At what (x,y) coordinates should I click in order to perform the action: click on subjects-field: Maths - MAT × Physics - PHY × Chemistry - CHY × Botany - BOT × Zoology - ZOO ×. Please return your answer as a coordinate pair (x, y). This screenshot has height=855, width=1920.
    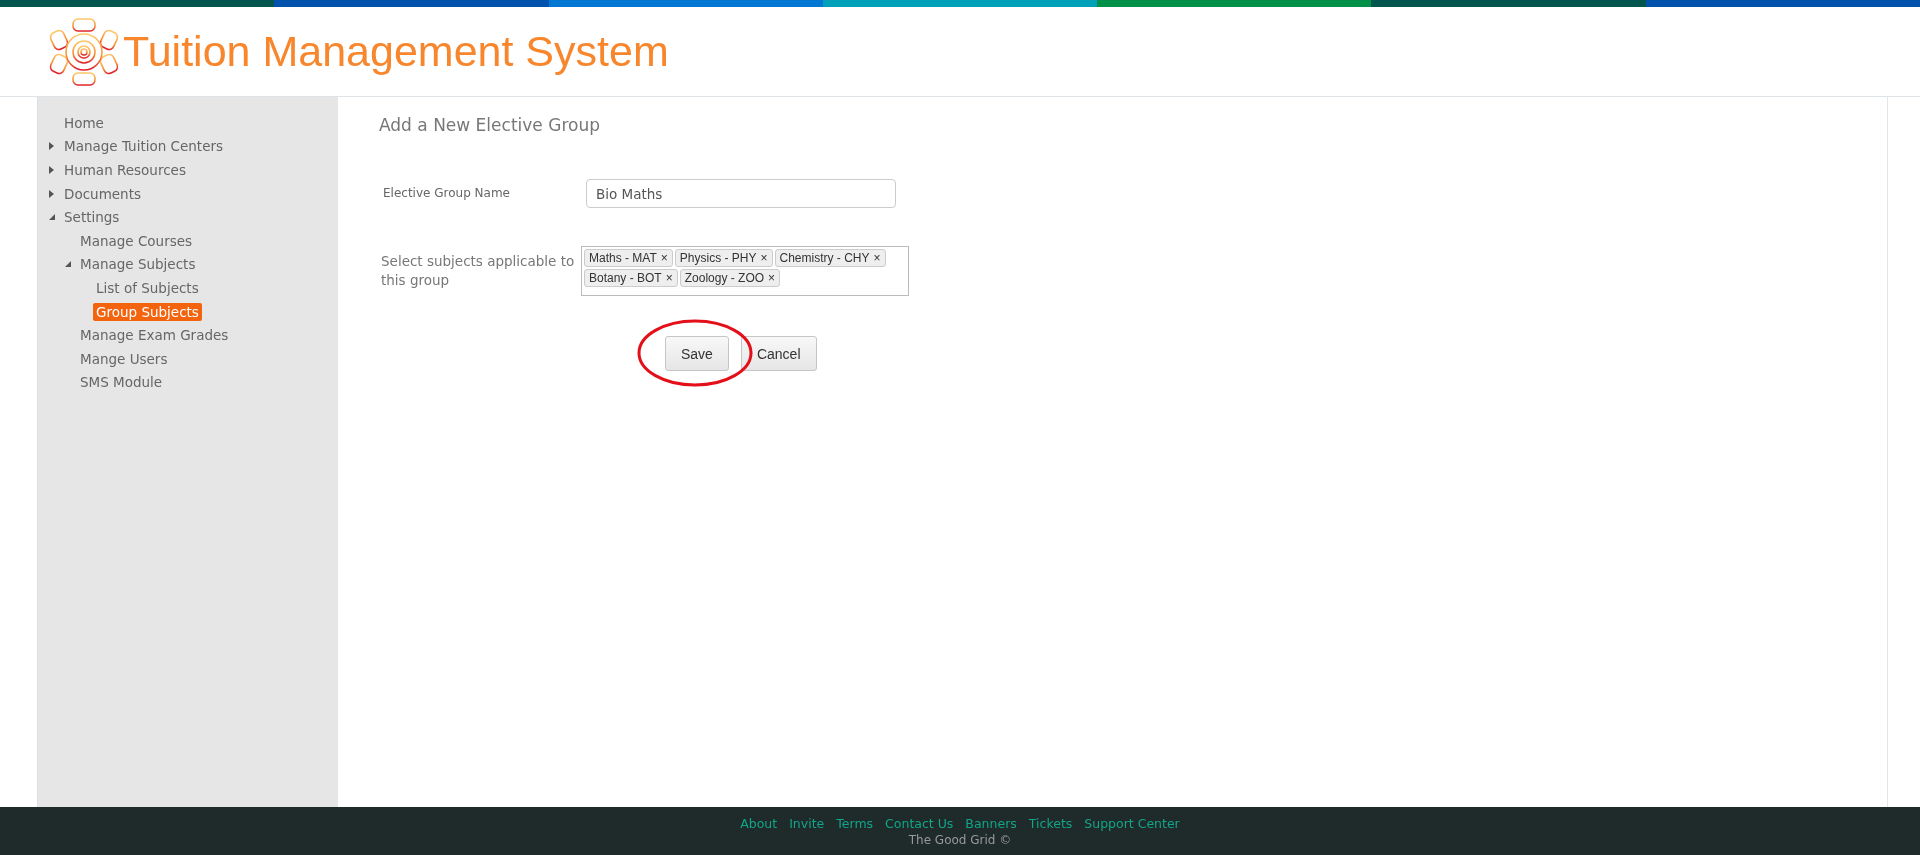
    Looking at the image, I should click on (745, 271).